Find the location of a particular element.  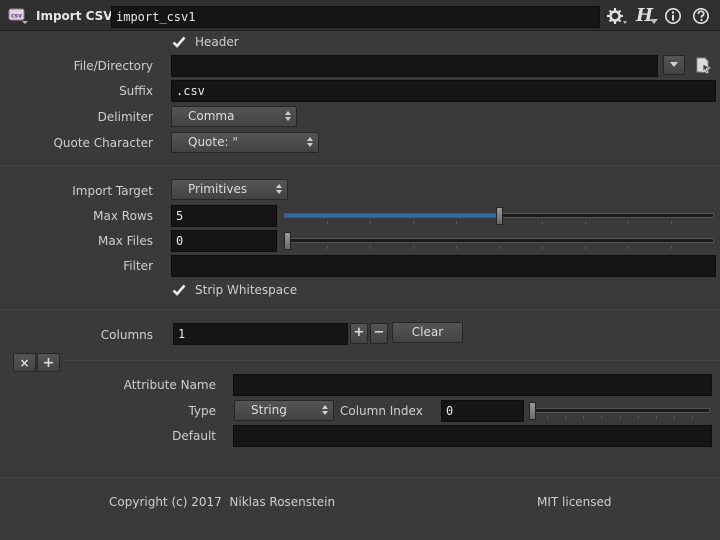

delimiter-dropdown: Comma is located at coordinates (234, 116).